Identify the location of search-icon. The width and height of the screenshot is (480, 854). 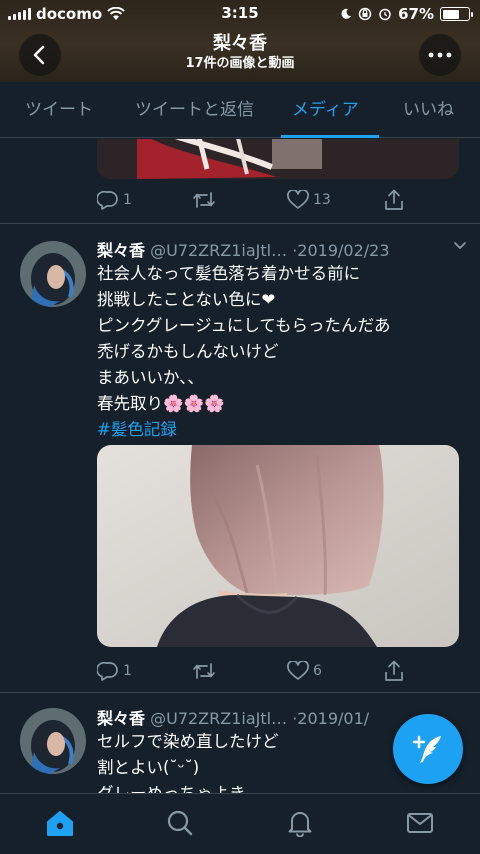
(180, 823).